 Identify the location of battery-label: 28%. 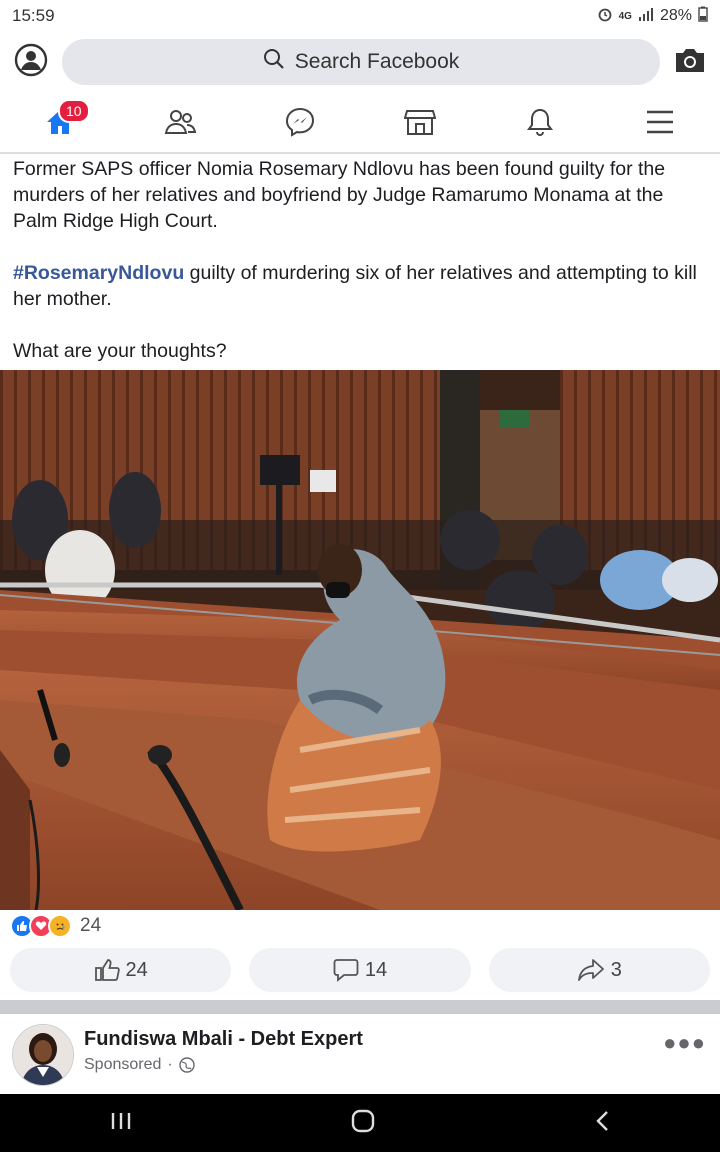
(675, 15).